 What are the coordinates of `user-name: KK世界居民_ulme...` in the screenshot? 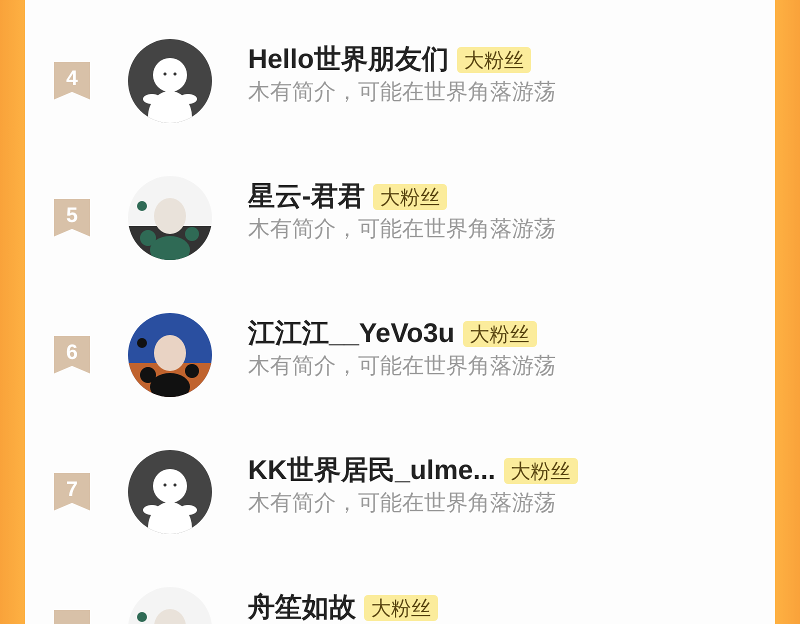 It's located at (372, 470).